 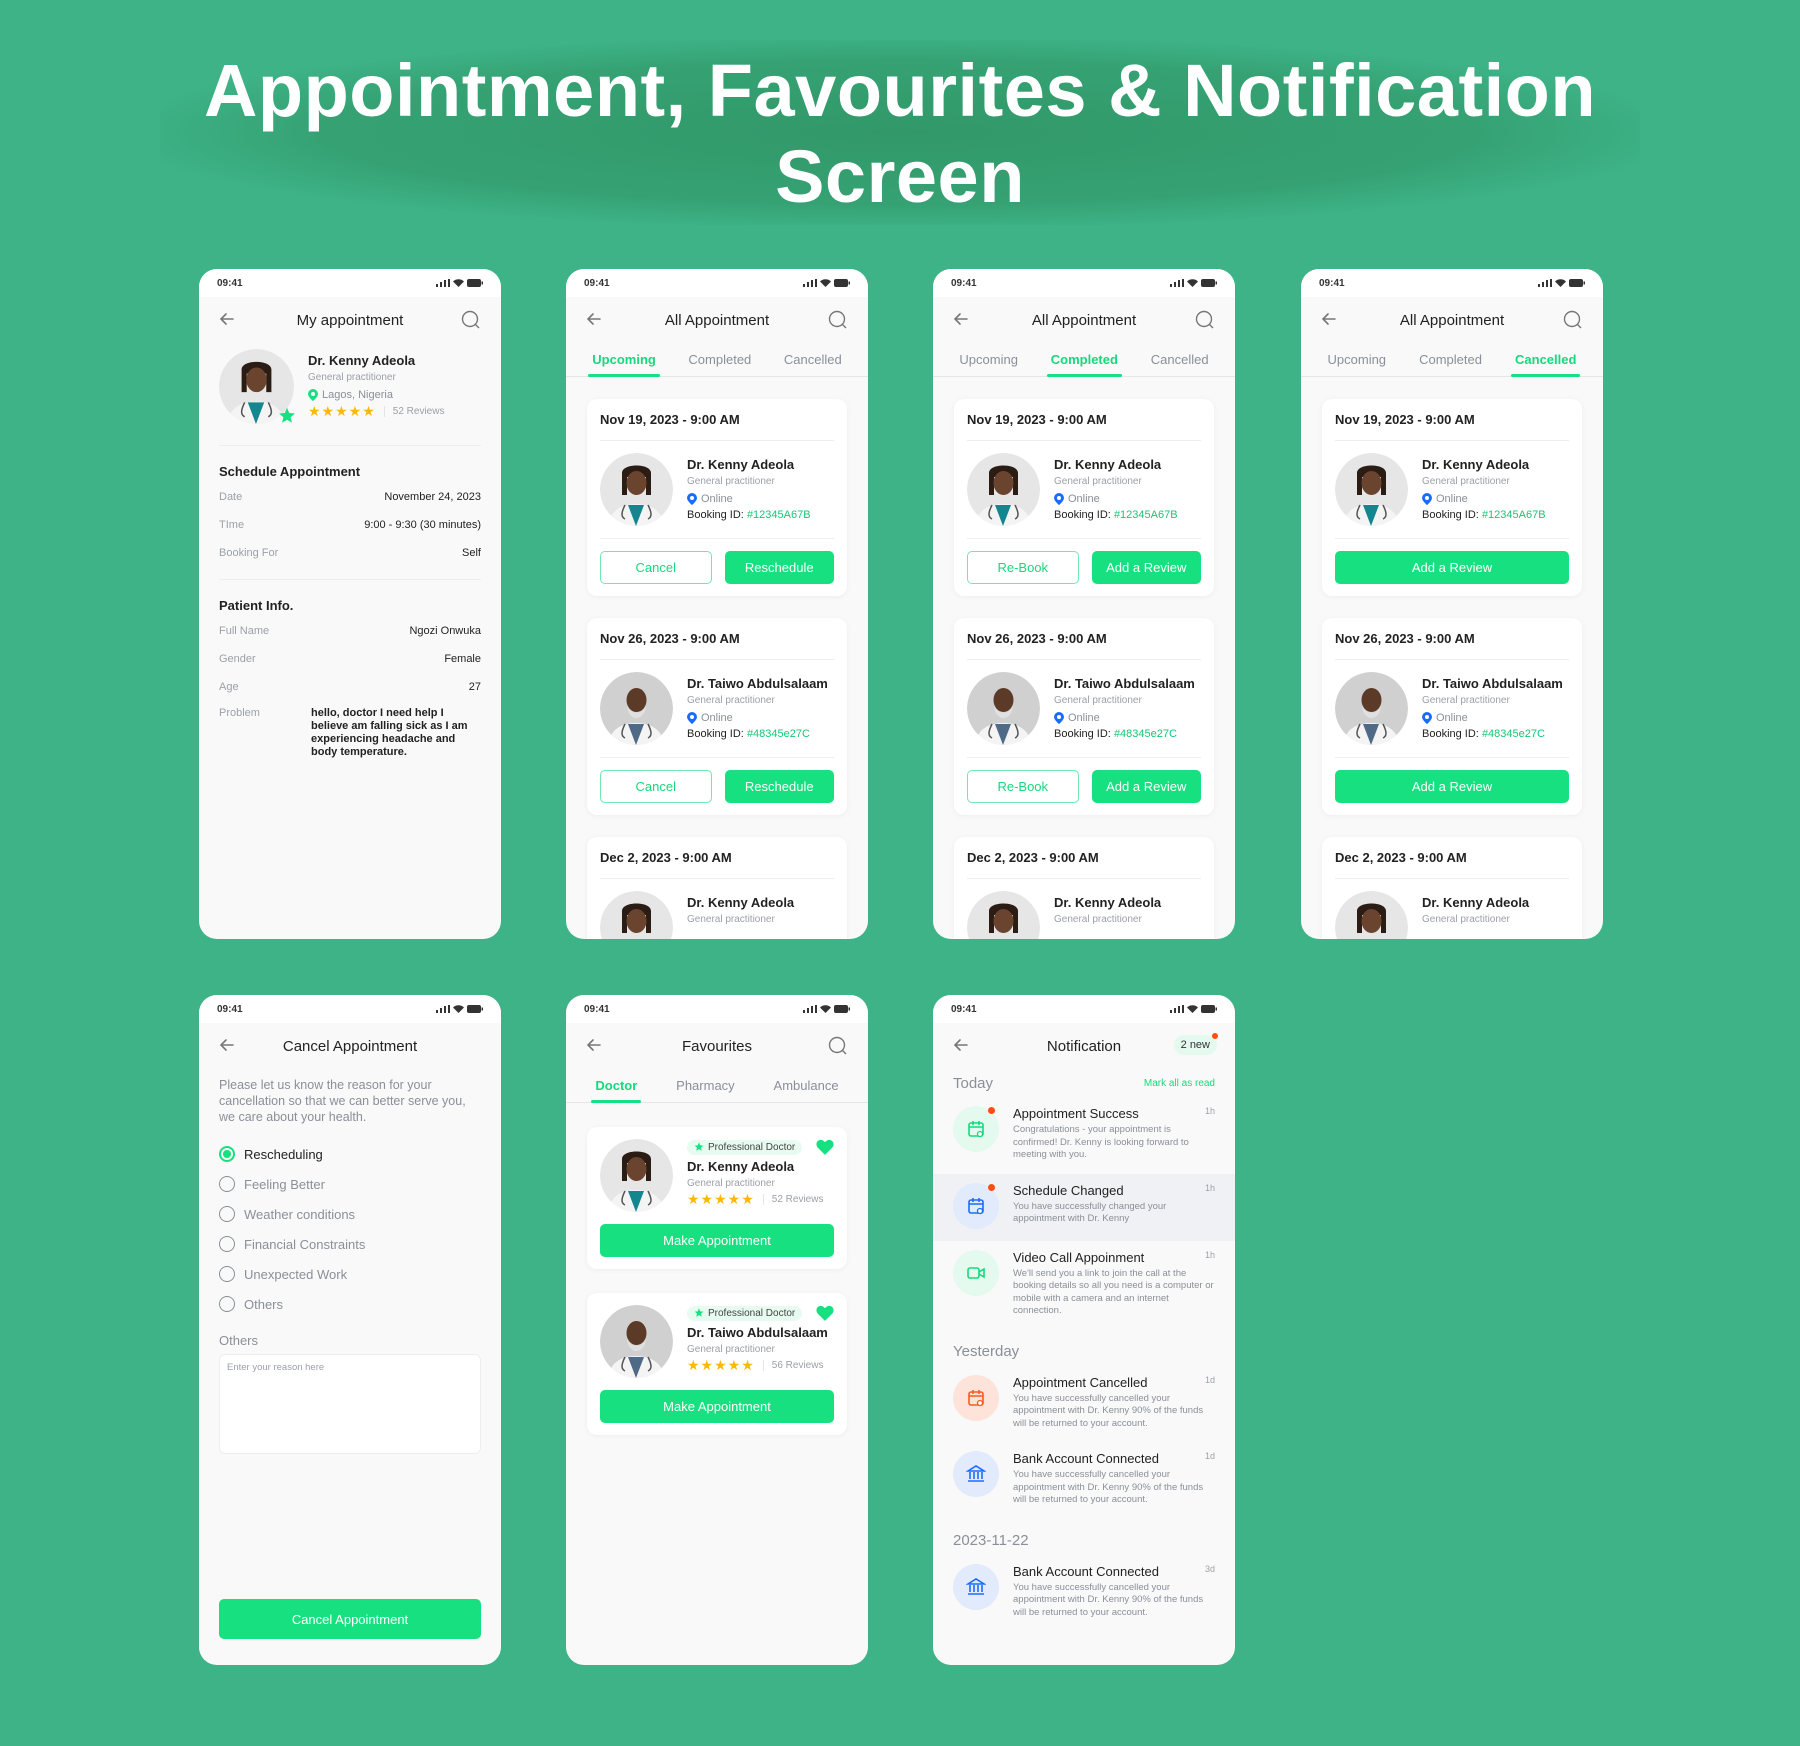 I want to click on patient-row: Age 27, so click(x=350, y=687).